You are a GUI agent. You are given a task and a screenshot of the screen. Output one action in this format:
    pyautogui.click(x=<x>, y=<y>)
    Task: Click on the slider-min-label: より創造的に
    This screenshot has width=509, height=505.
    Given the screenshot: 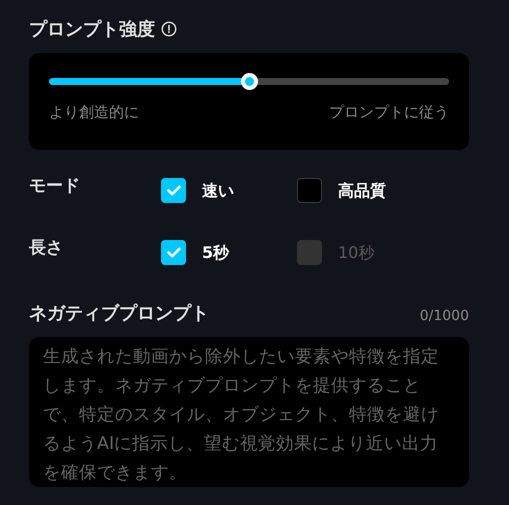 What is the action you would take?
    pyautogui.click(x=94, y=112)
    